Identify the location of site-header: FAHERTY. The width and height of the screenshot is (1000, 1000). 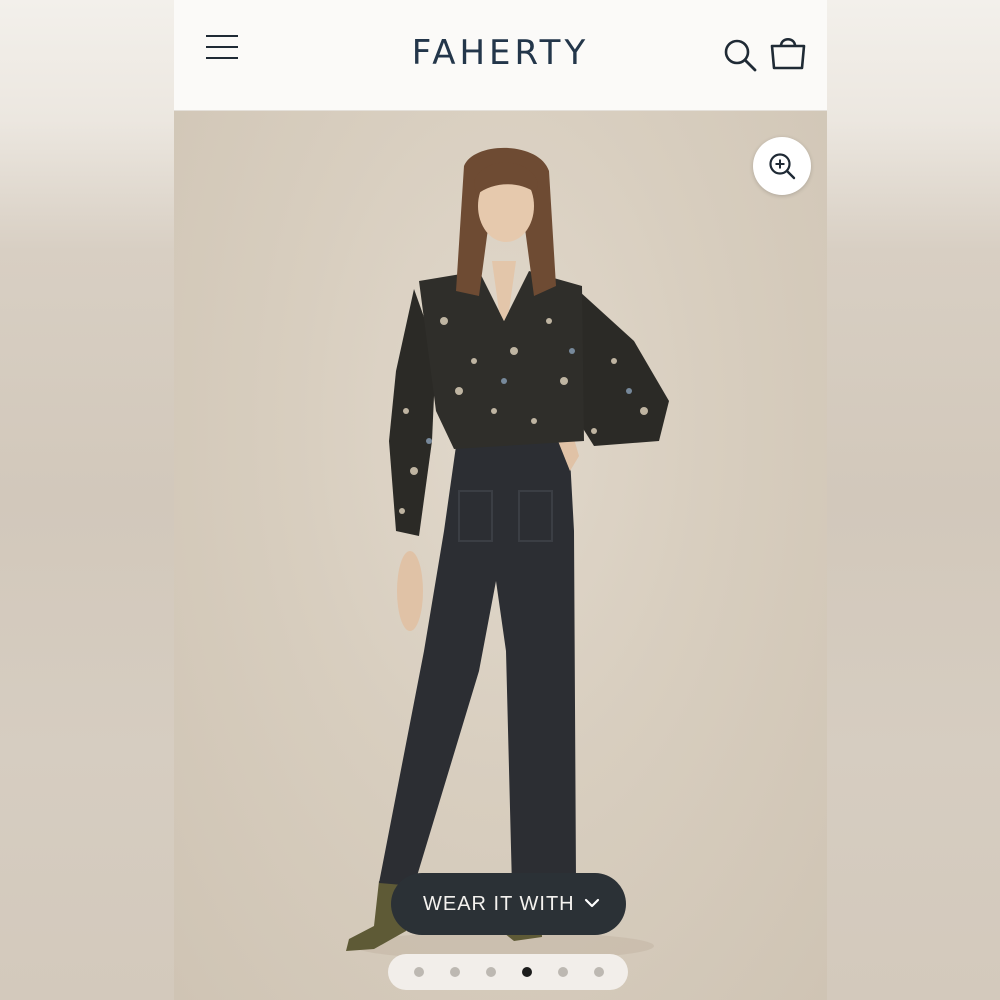
(500, 55).